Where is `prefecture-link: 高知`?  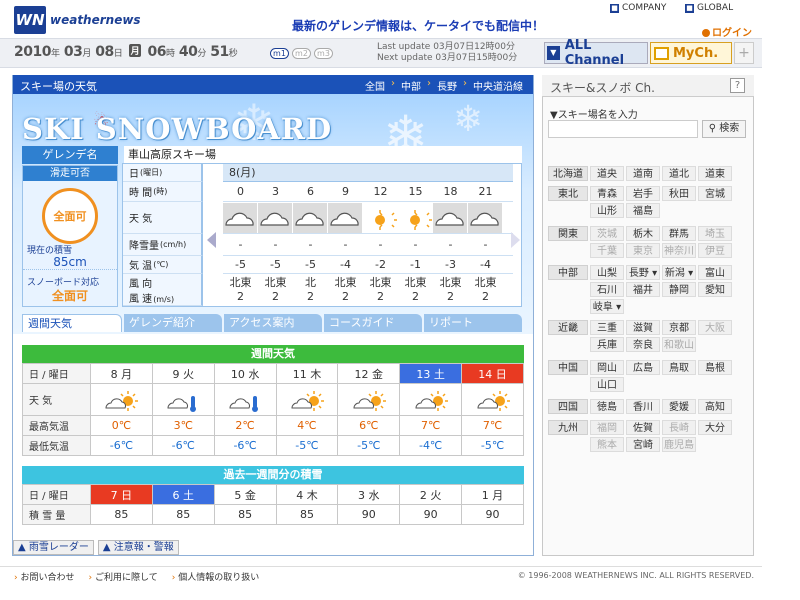
prefecture-link: 高知 is located at coordinates (715, 406).